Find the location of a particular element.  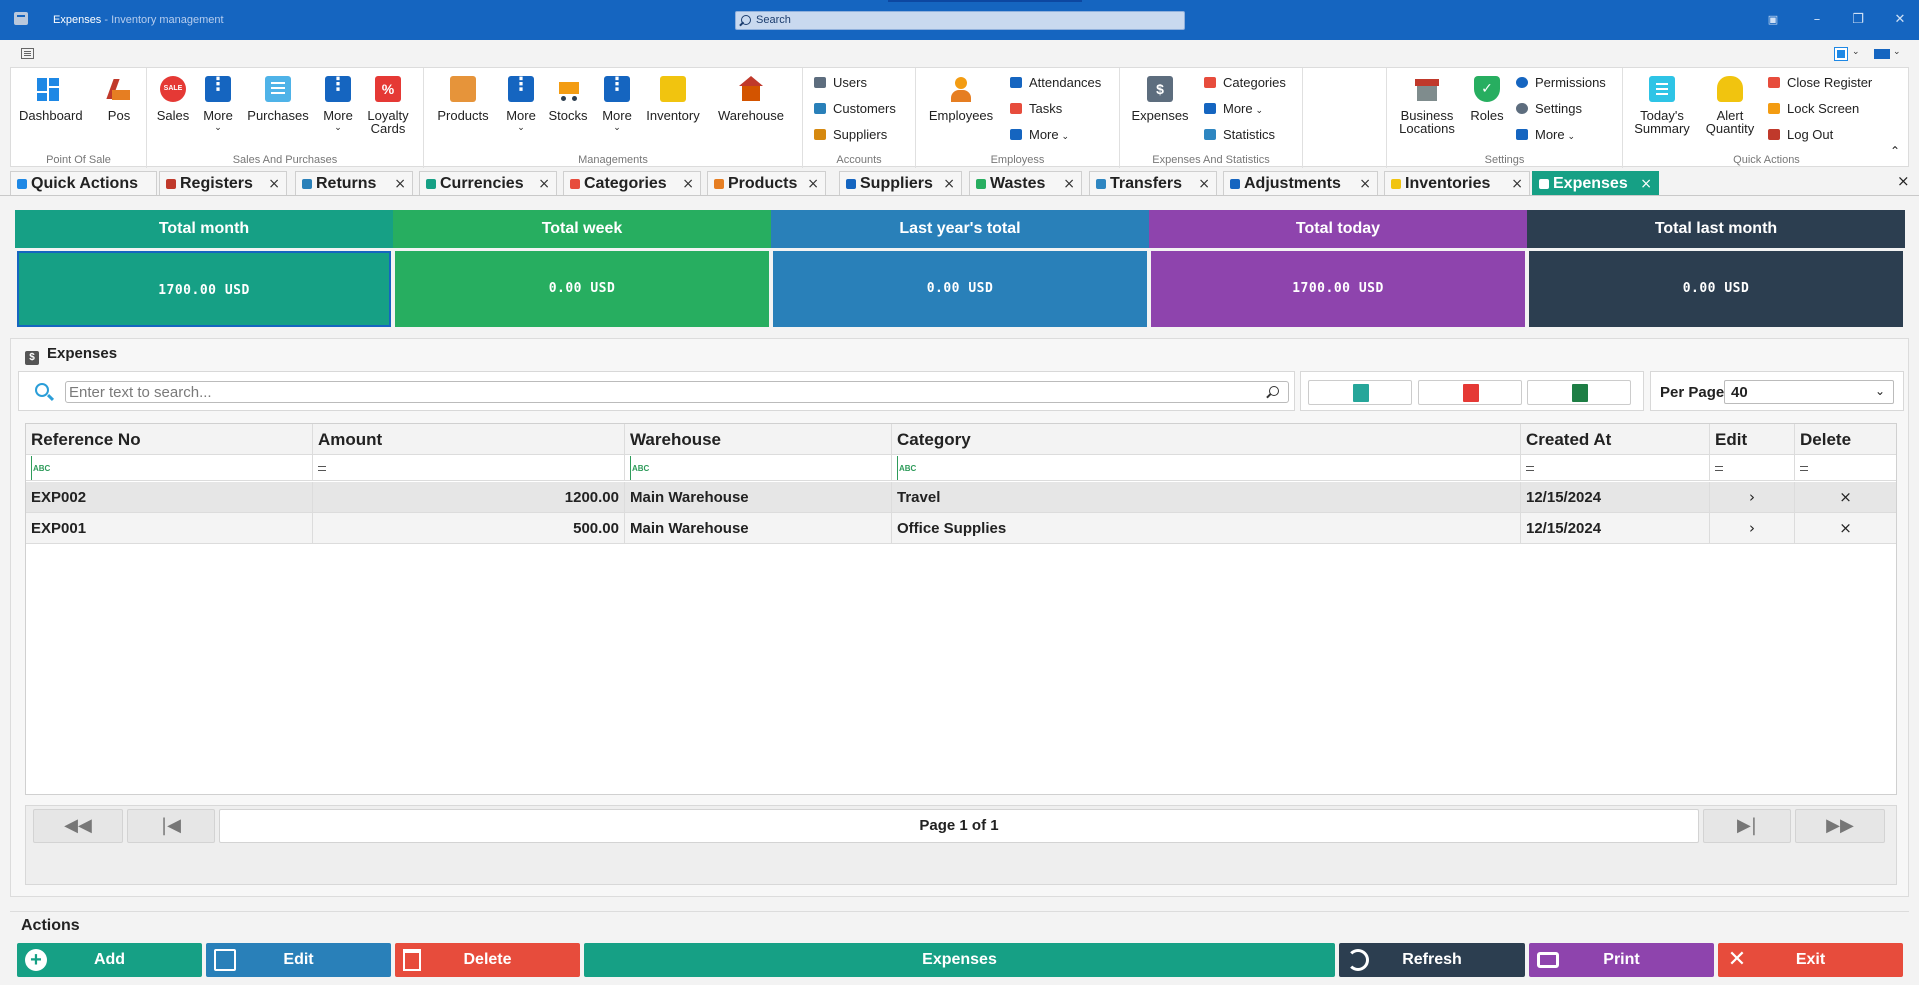

users-button: Users is located at coordinates (840, 82).